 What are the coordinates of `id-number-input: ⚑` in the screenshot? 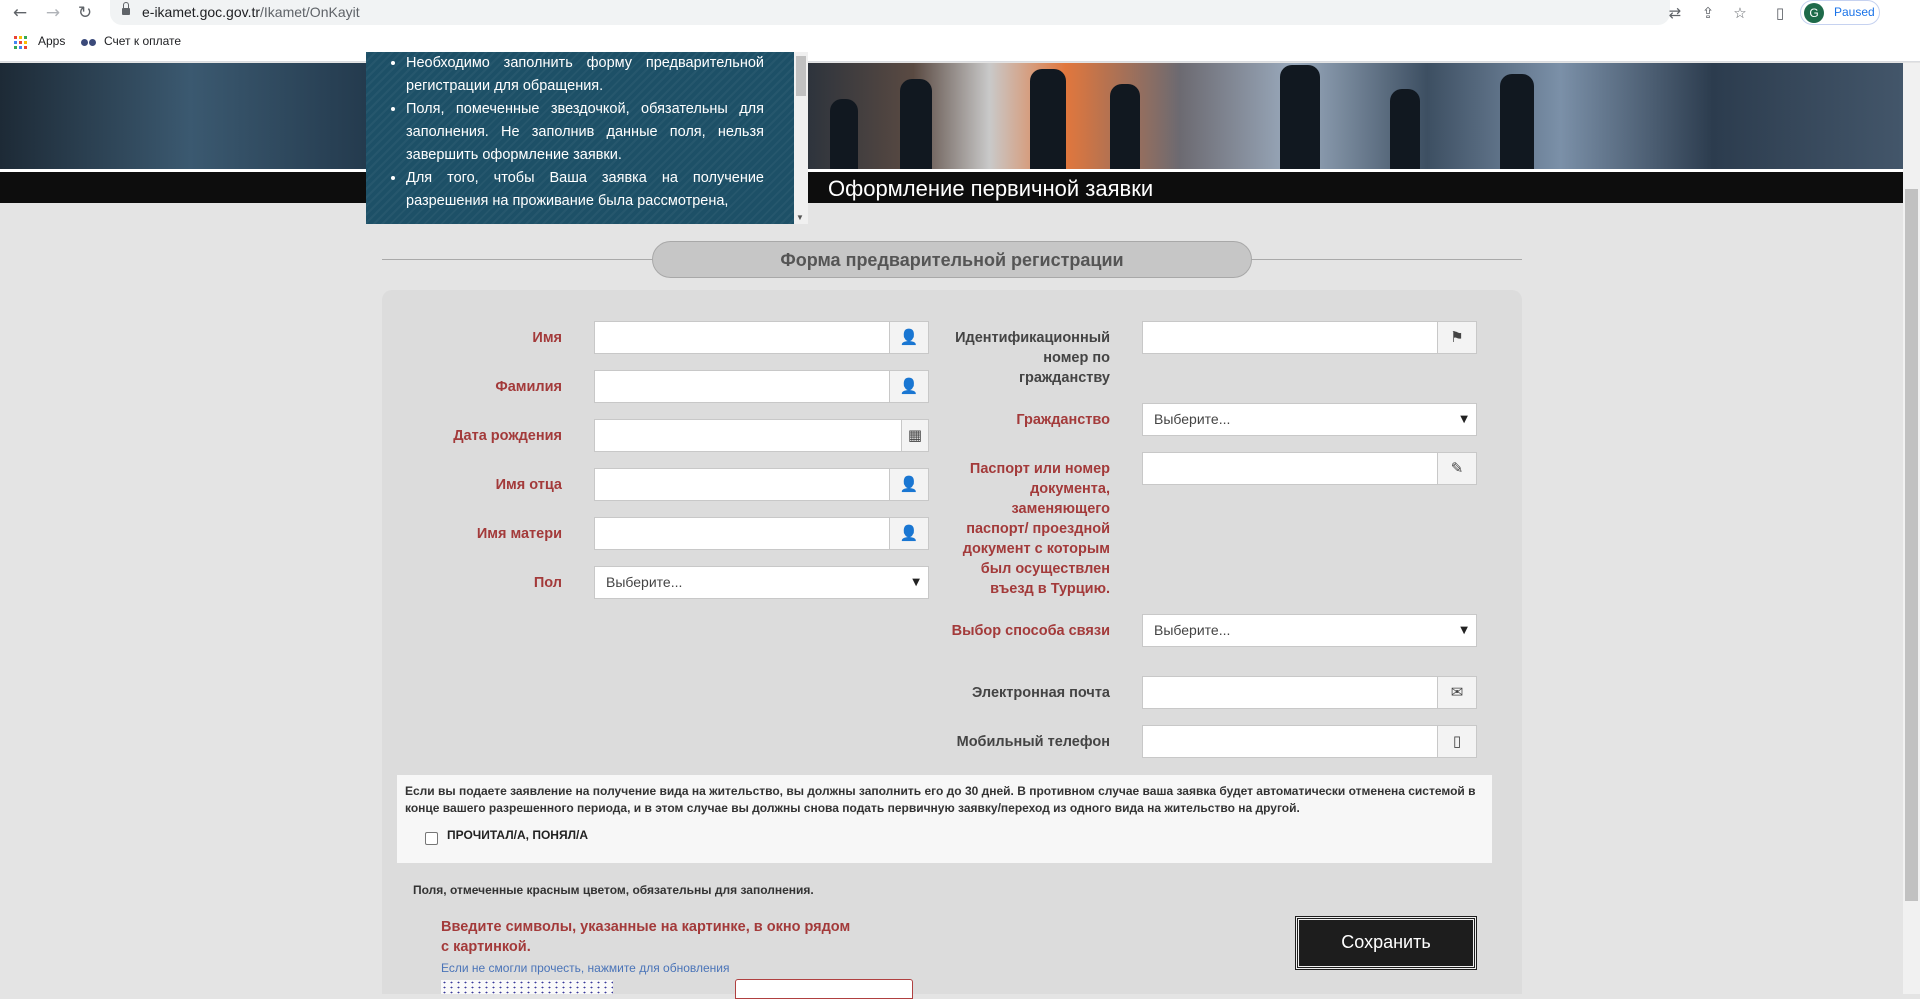 It's located at (1309, 337).